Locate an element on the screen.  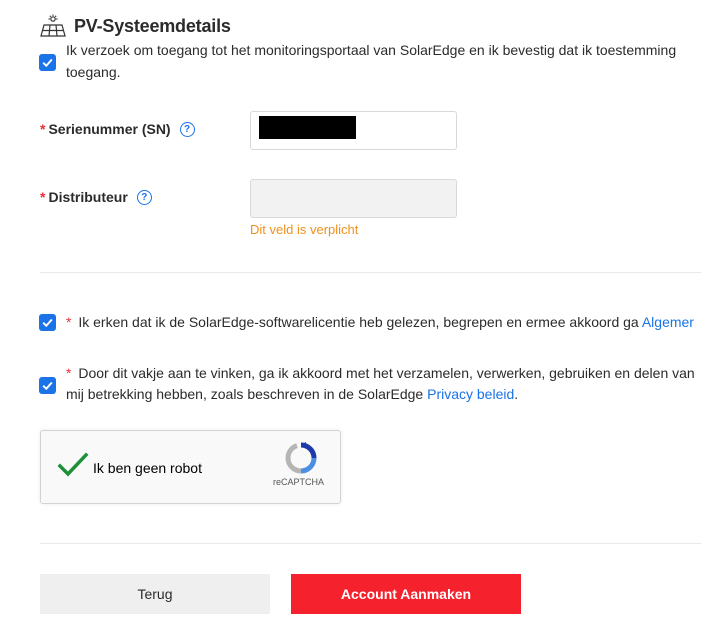
distributor-error: Dit veld is verplicht is located at coordinates (304, 229).